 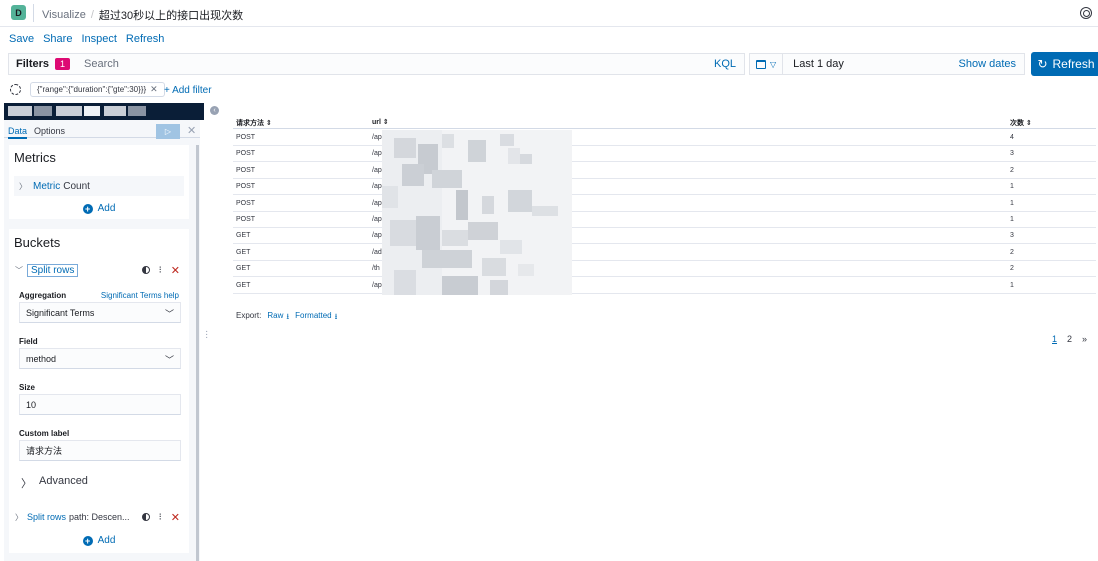 What do you see at coordinates (549, 13) in the screenshot?
I see `top-bar: D Visualize / 超过30秒以上的接口出现次数` at bounding box center [549, 13].